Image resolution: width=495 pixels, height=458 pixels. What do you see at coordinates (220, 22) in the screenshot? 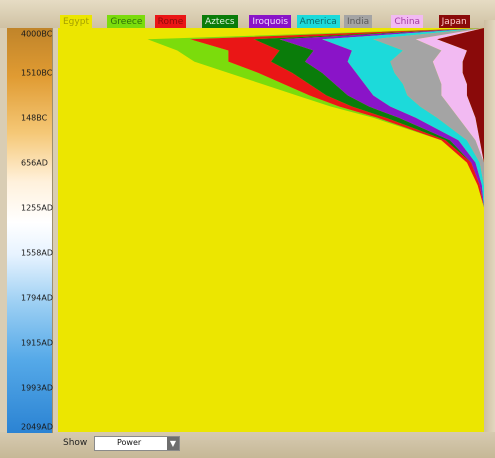
I see `legend-item-aztecs: Aztecs` at bounding box center [220, 22].